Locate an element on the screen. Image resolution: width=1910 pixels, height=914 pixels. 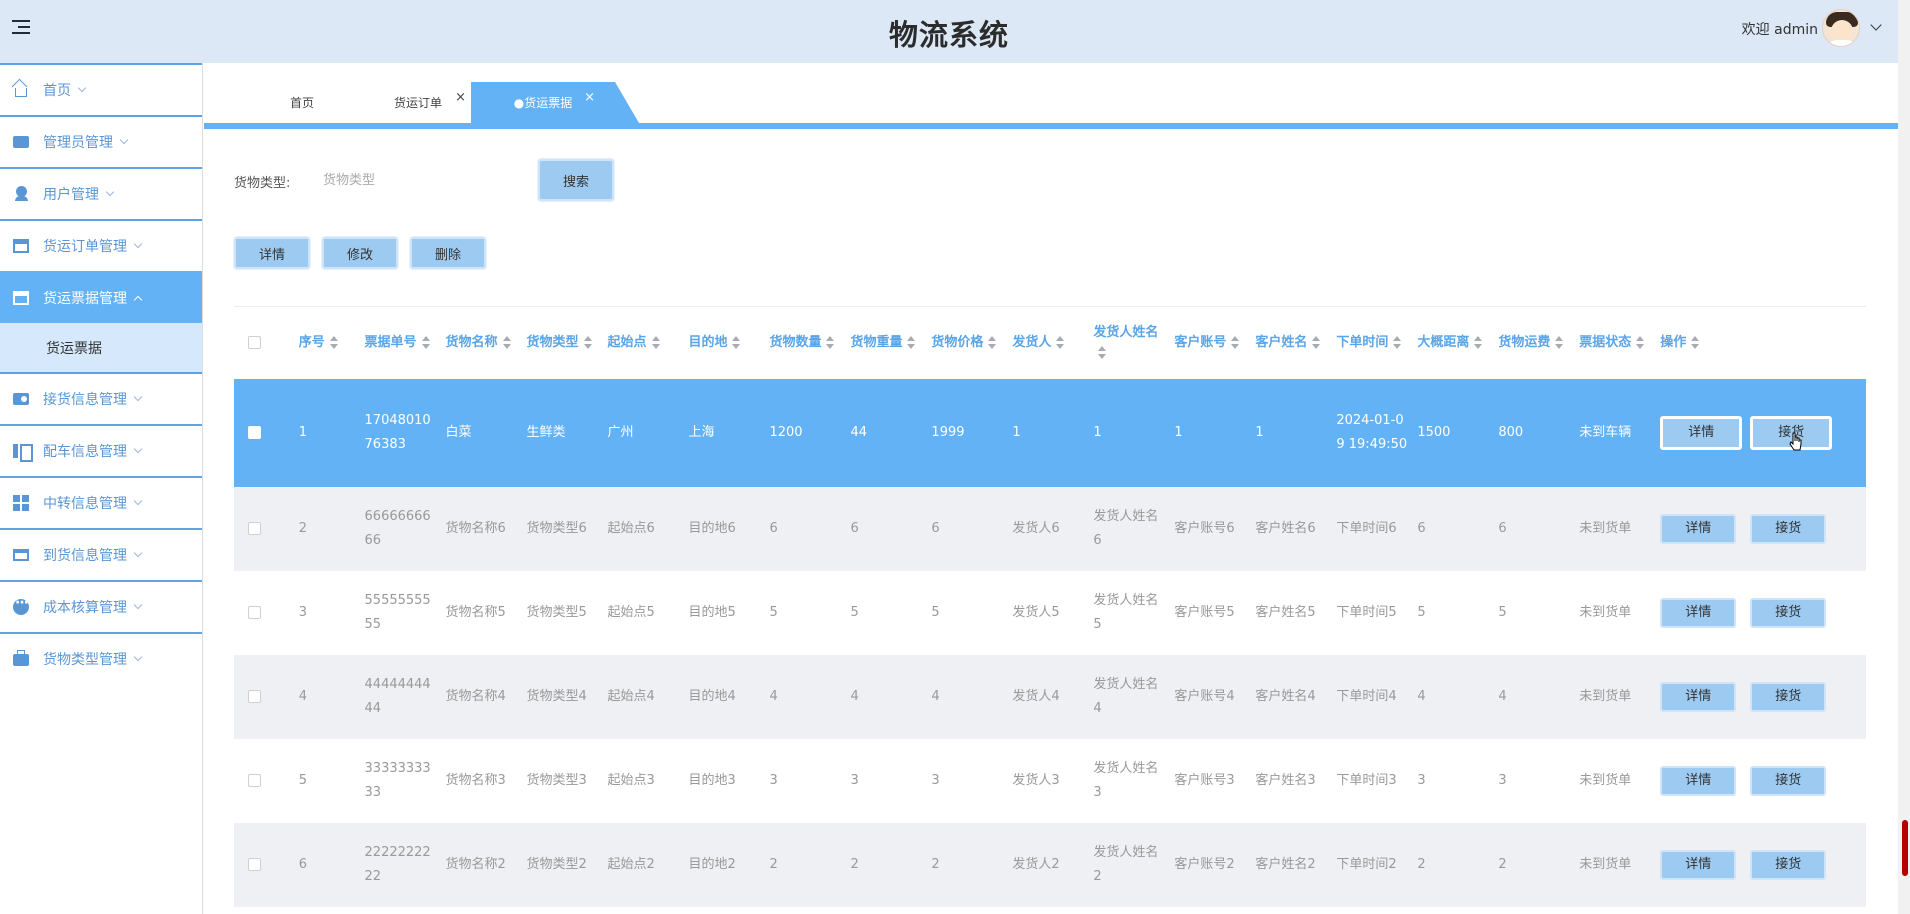
column-header: 客户账号 is located at coordinates (1211, 342).